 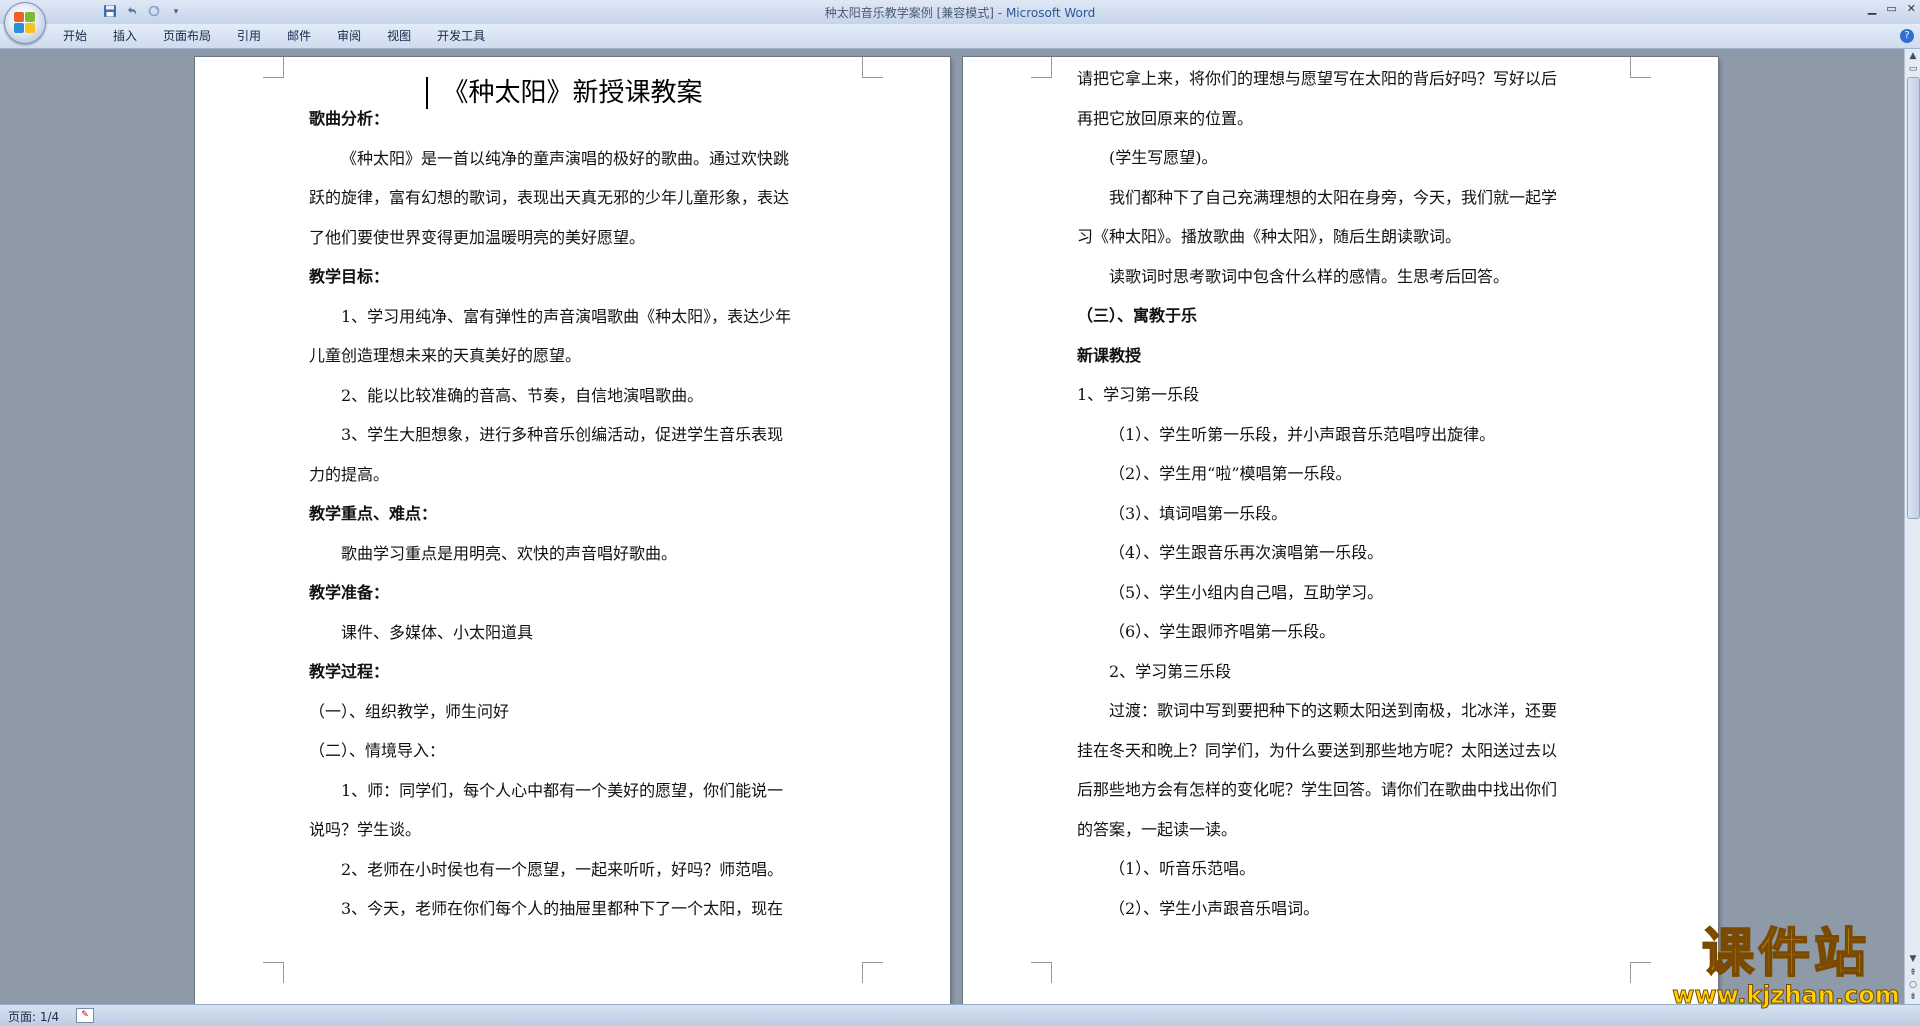 I want to click on select-browse-object-icon: ○, so click(x=1913, y=985).